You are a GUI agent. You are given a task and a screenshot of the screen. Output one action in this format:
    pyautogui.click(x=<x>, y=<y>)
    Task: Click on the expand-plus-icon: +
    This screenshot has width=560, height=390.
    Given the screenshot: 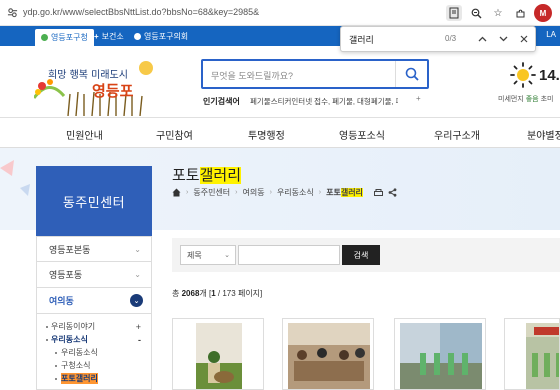 What is the action you would take?
    pyautogui.click(x=138, y=327)
    